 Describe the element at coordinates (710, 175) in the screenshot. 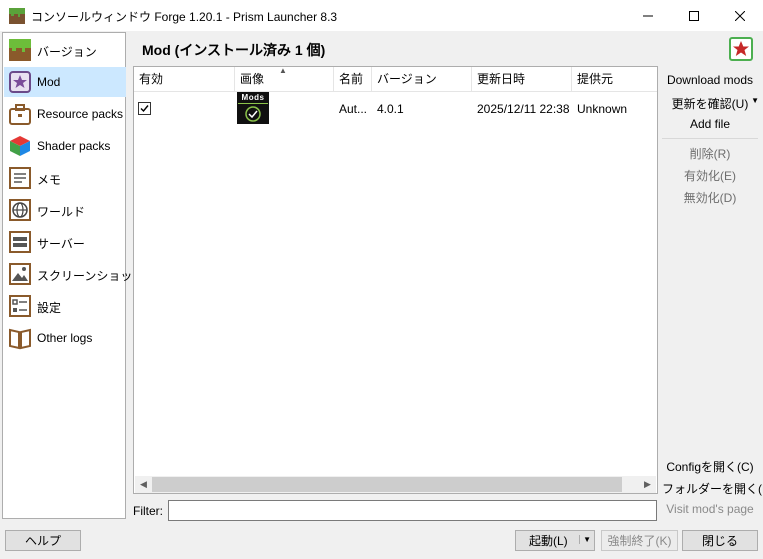

I see `enable-button: 有効化(E)` at that location.